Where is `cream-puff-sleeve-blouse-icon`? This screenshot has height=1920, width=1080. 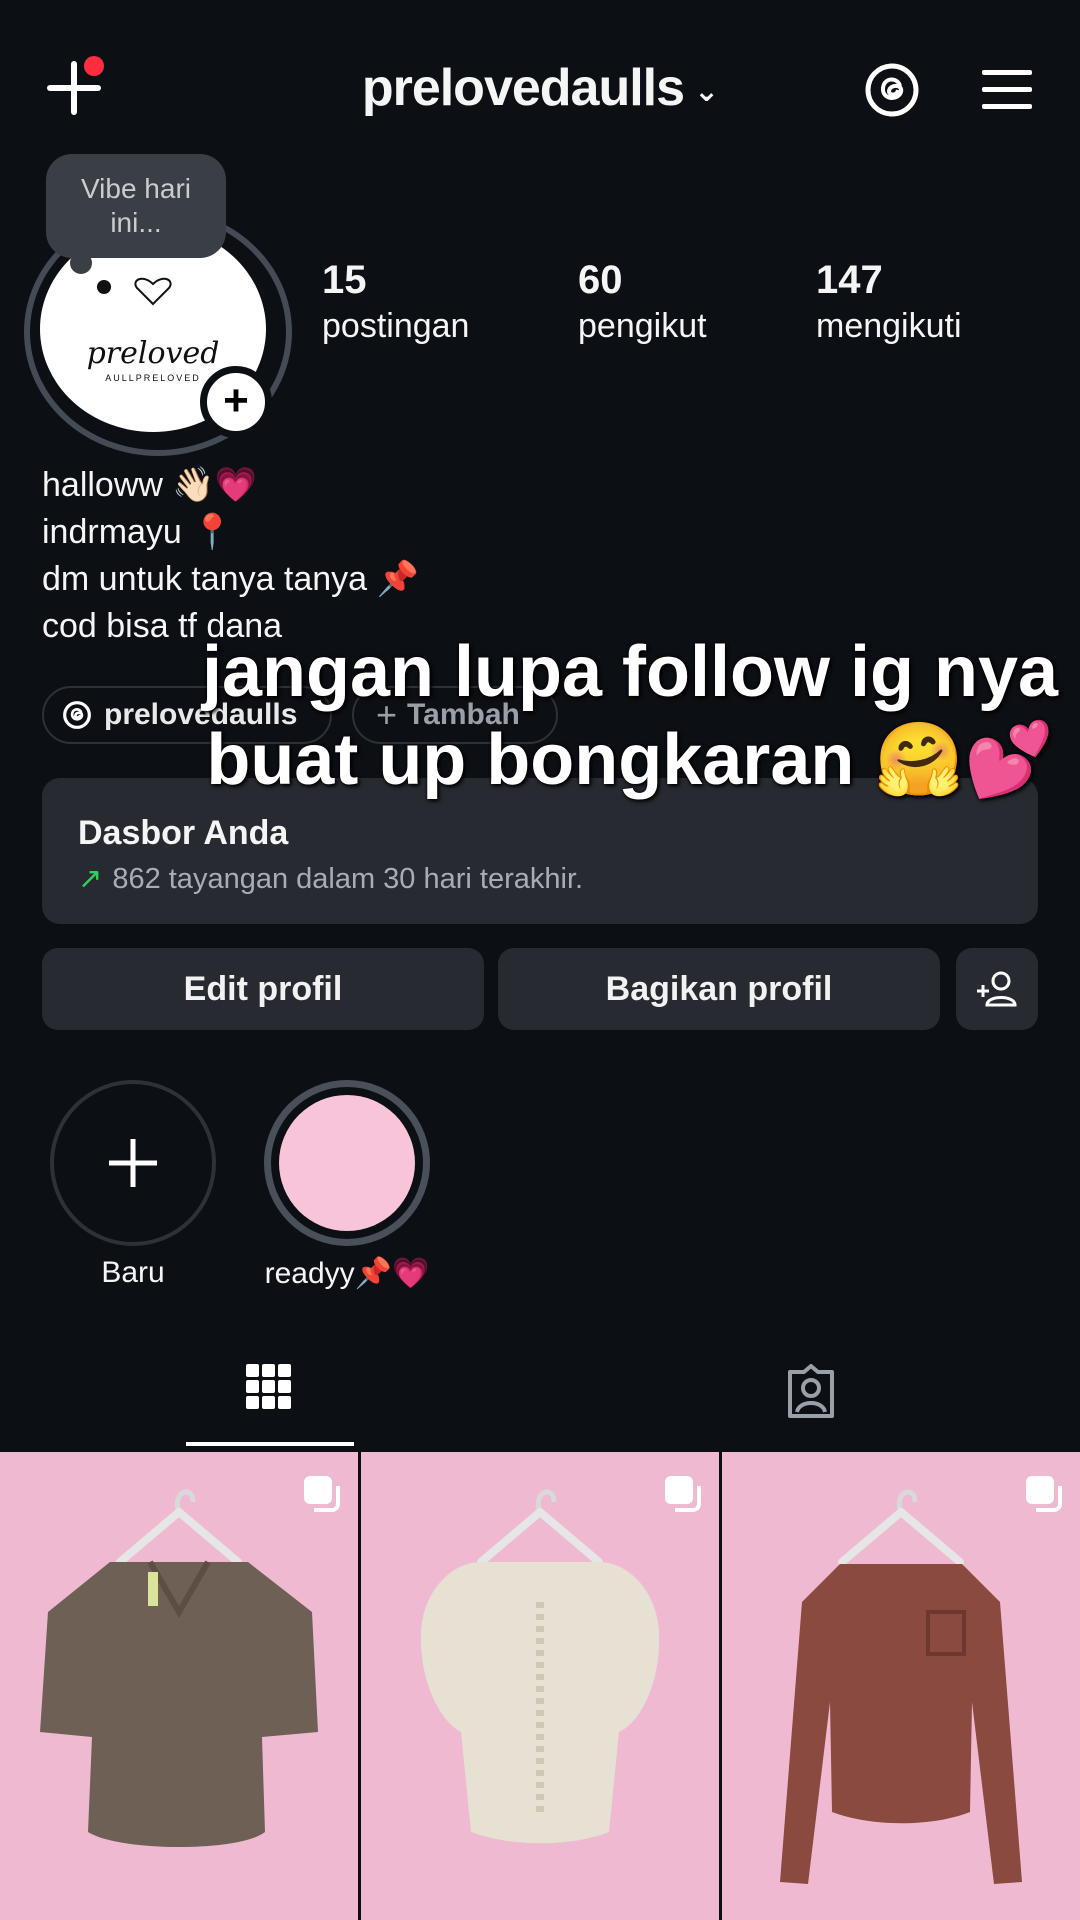 cream-puff-sleeve-blouse-icon is located at coordinates (540, 1666).